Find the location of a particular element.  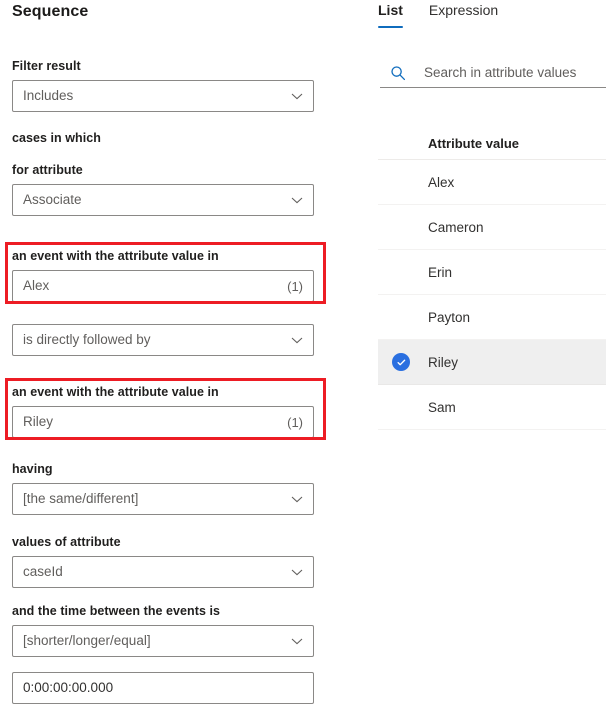

picker-event-attribute-value-1: Alex (1) is located at coordinates (163, 286).